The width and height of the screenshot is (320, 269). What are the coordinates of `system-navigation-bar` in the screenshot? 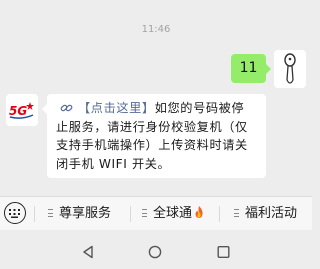 It's located at (156, 252).